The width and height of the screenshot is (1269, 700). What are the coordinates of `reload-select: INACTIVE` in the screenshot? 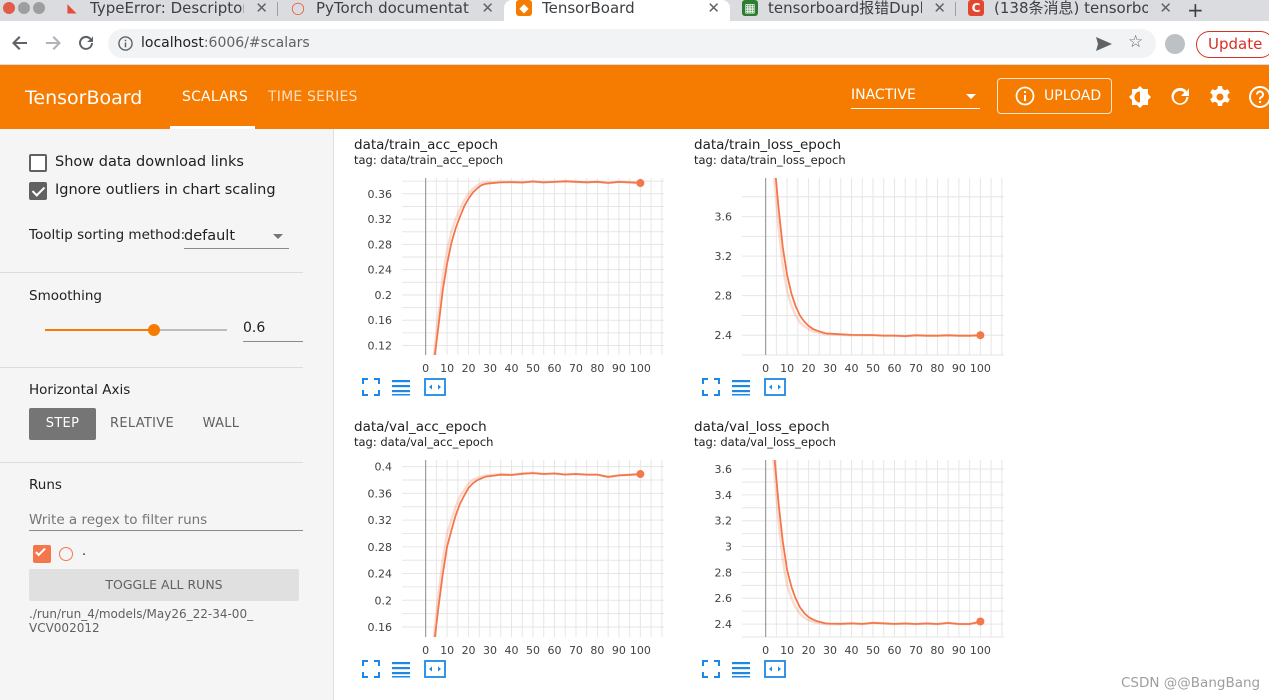 It's located at (915, 98).